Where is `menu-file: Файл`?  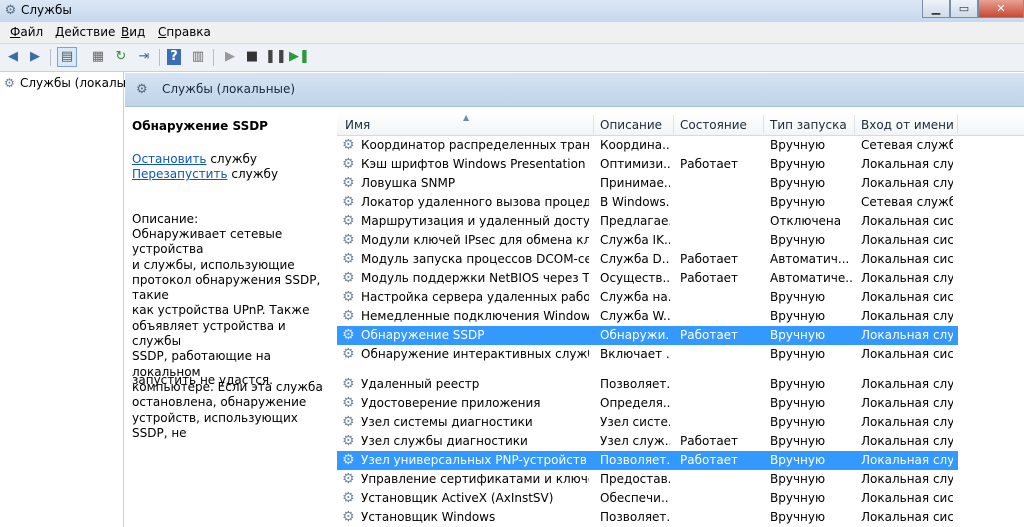 menu-file: Файл is located at coordinates (26, 32).